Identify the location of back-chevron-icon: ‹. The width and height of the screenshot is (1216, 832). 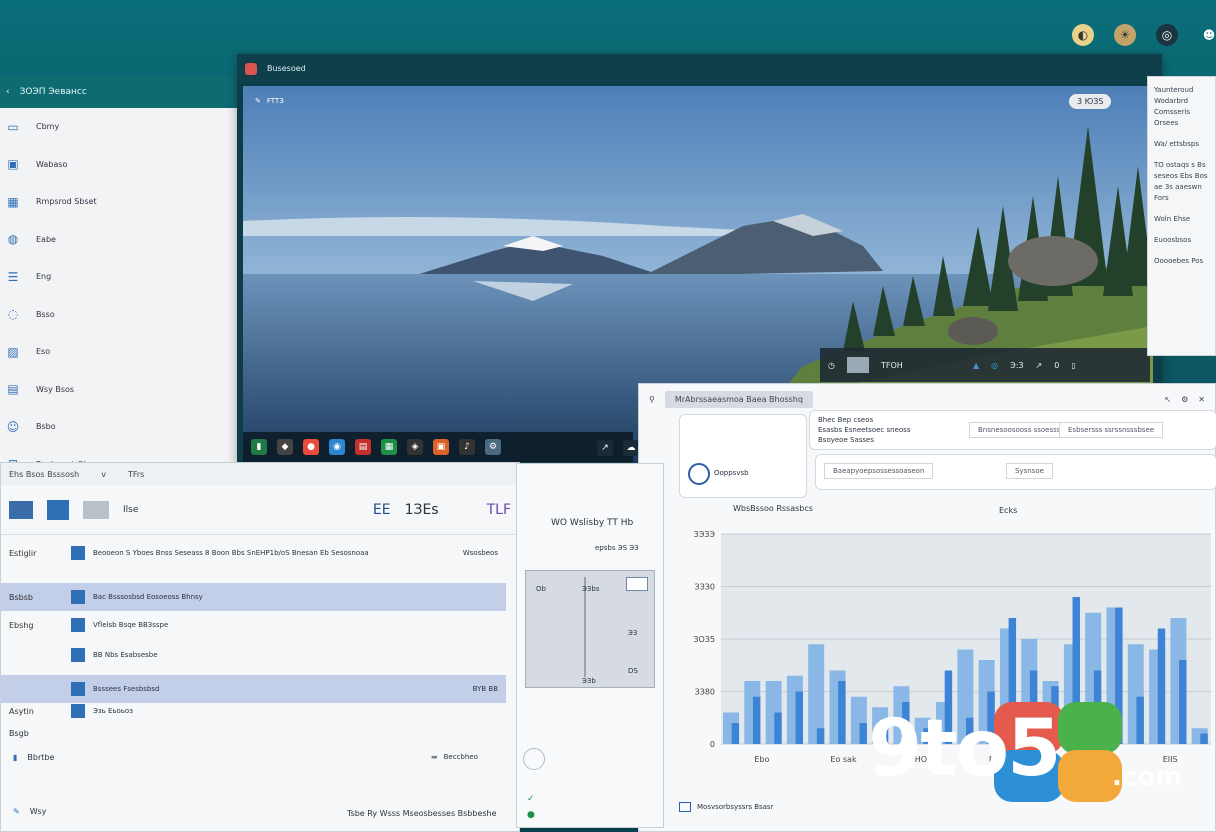
(8, 92).